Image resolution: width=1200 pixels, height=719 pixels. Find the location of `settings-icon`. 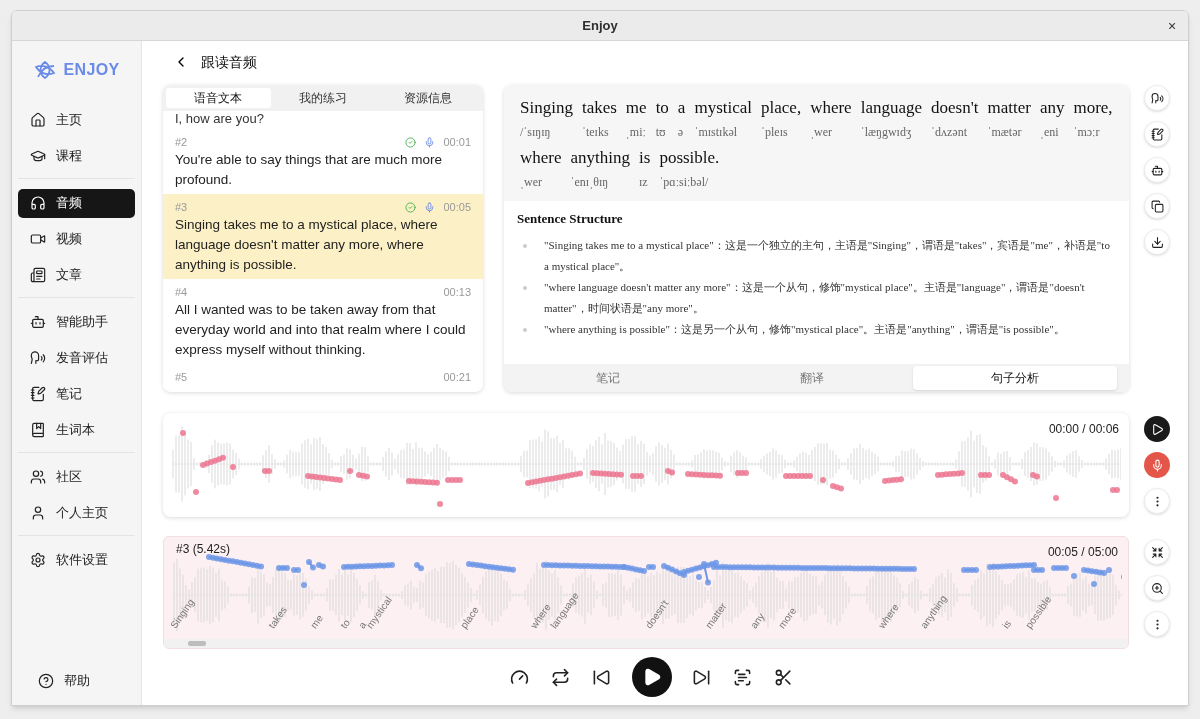

settings-icon is located at coordinates (38, 560).